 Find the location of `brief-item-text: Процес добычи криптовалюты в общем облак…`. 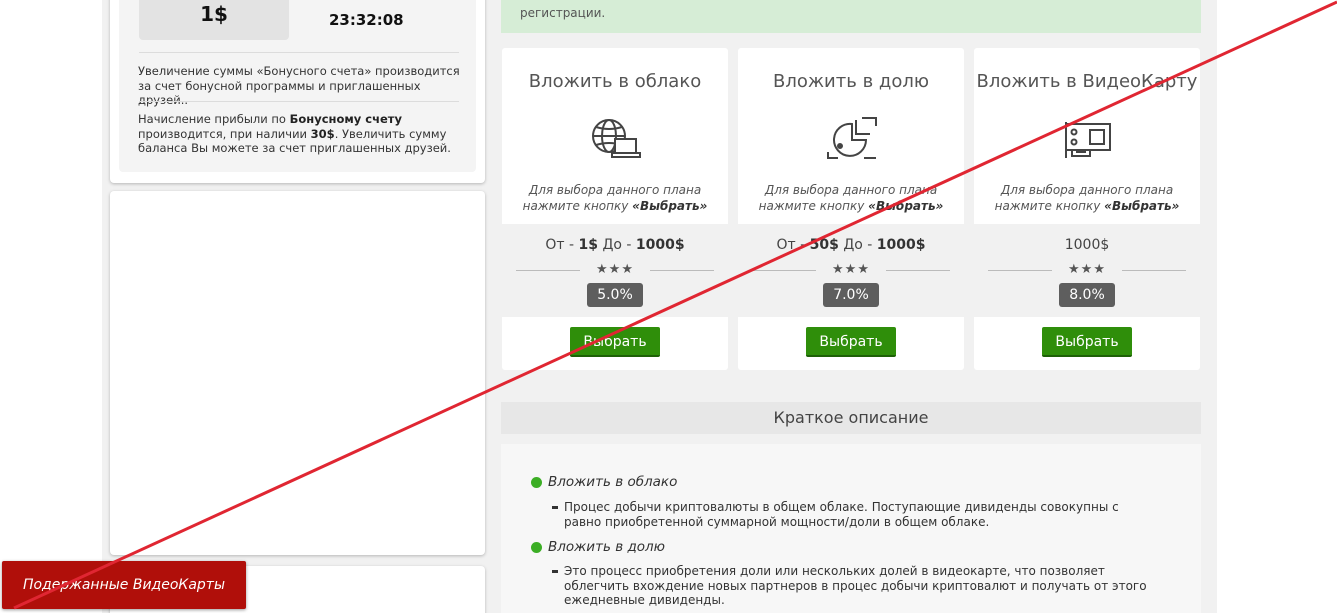

brief-item-text: Процес добычи криптовалюты в общем облак… is located at coordinates (853, 514).